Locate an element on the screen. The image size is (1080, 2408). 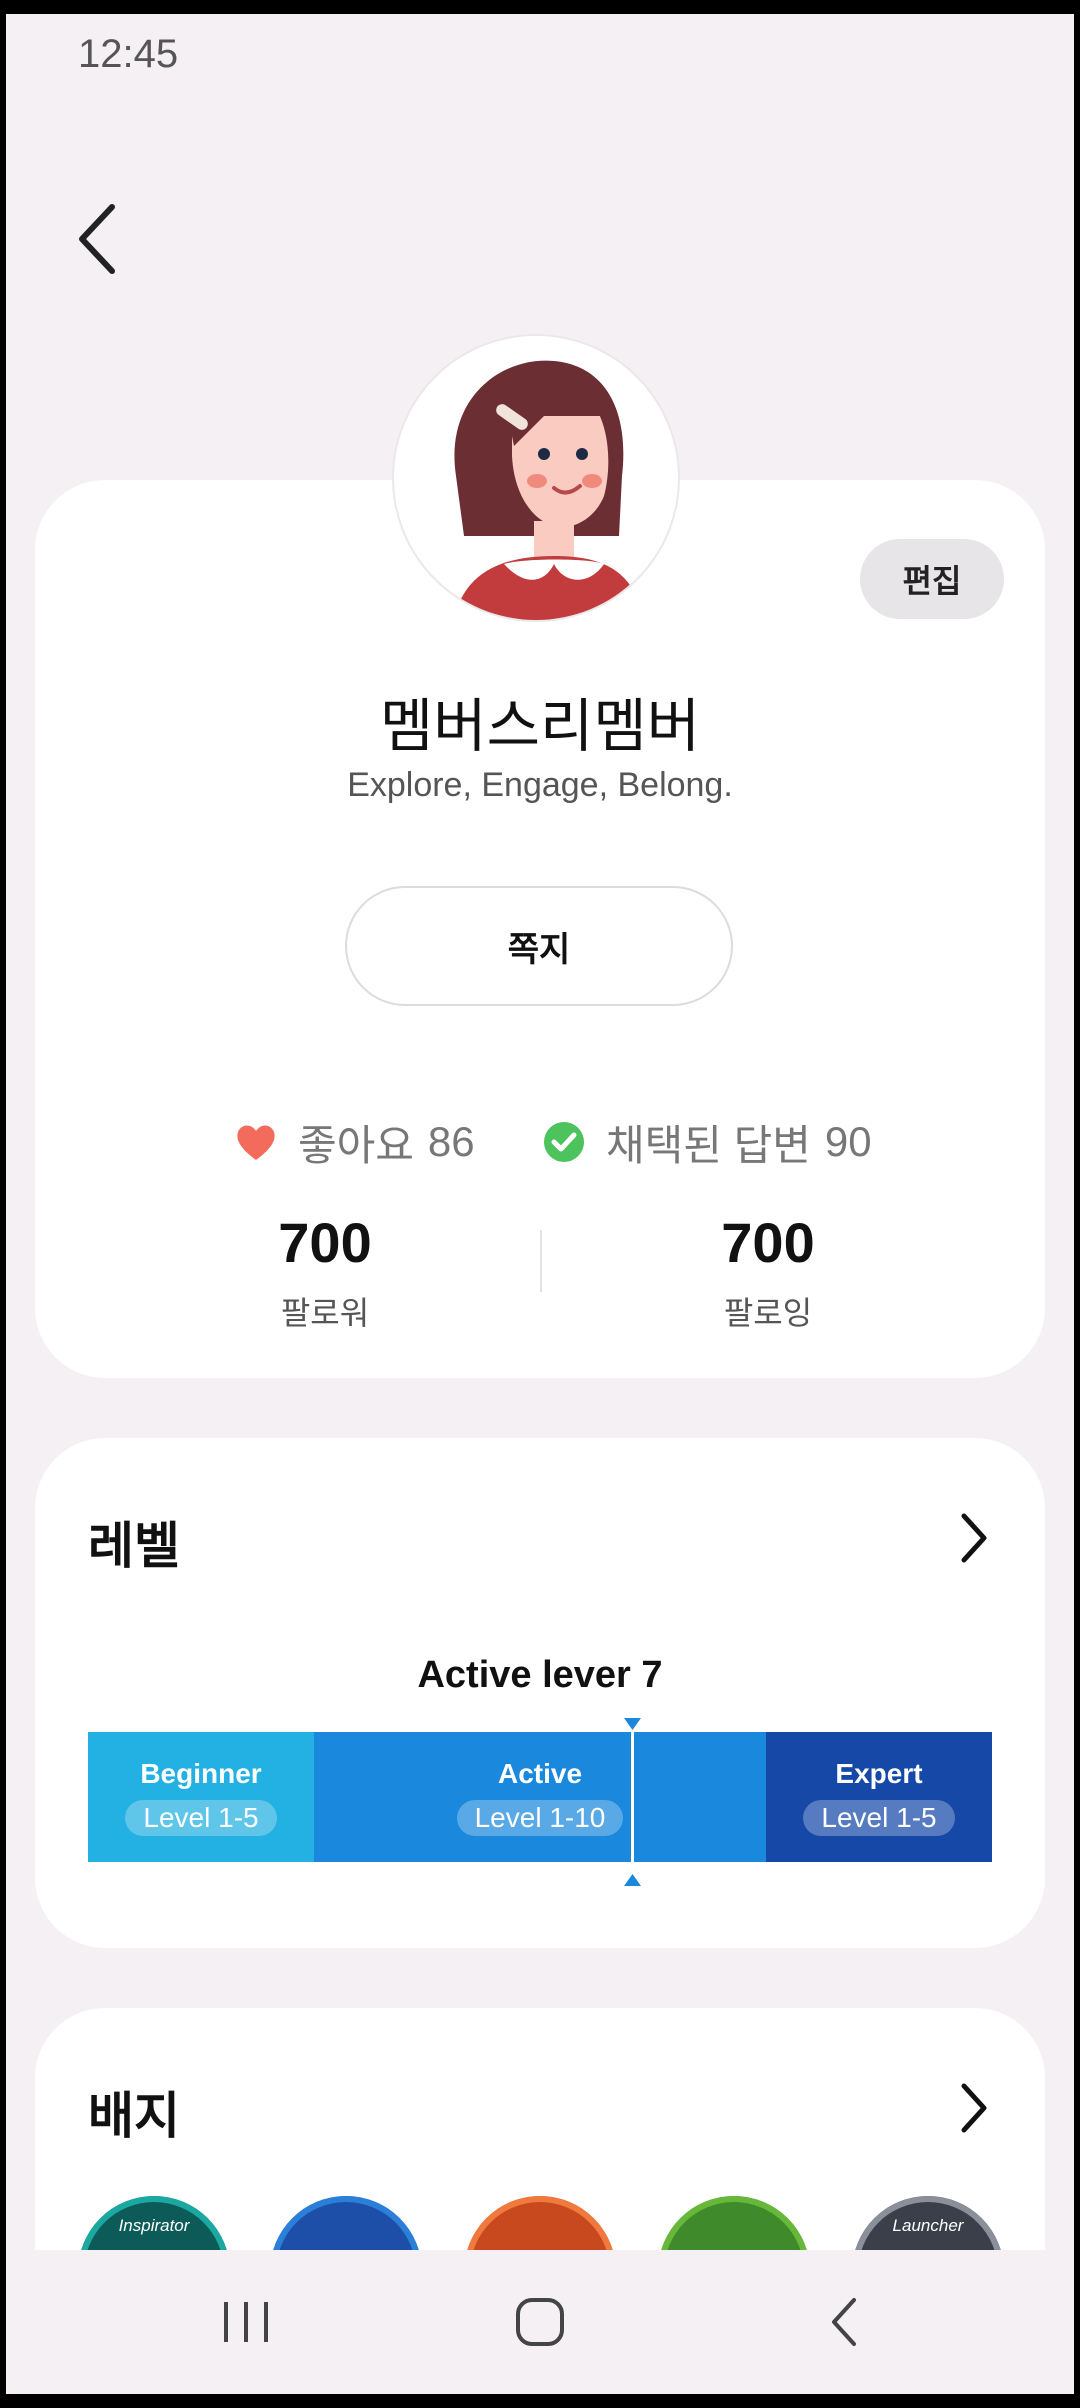
level-segment-expert: Expert Level 1-5 is located at coordinates (879, 1797).